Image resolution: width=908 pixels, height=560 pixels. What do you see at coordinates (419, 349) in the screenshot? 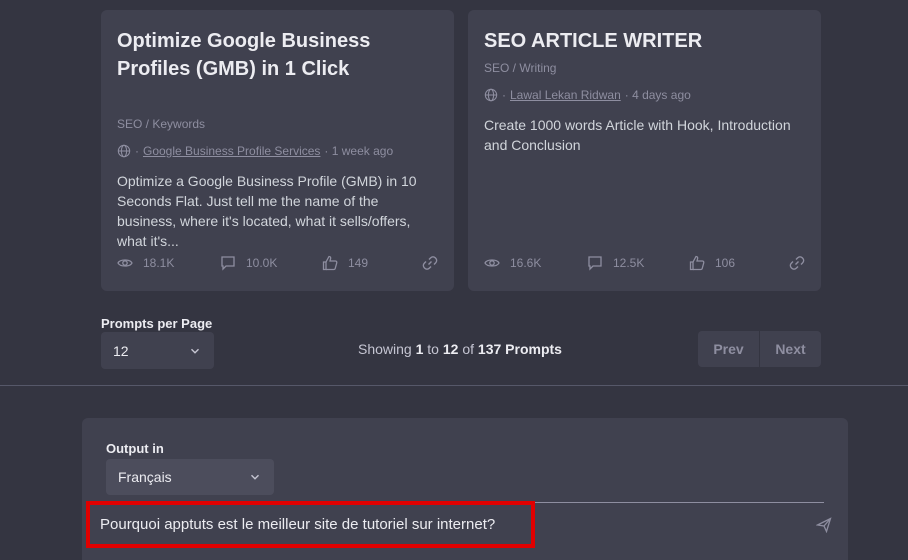
I see `range-from: 1` at bounding box center [419, 349].